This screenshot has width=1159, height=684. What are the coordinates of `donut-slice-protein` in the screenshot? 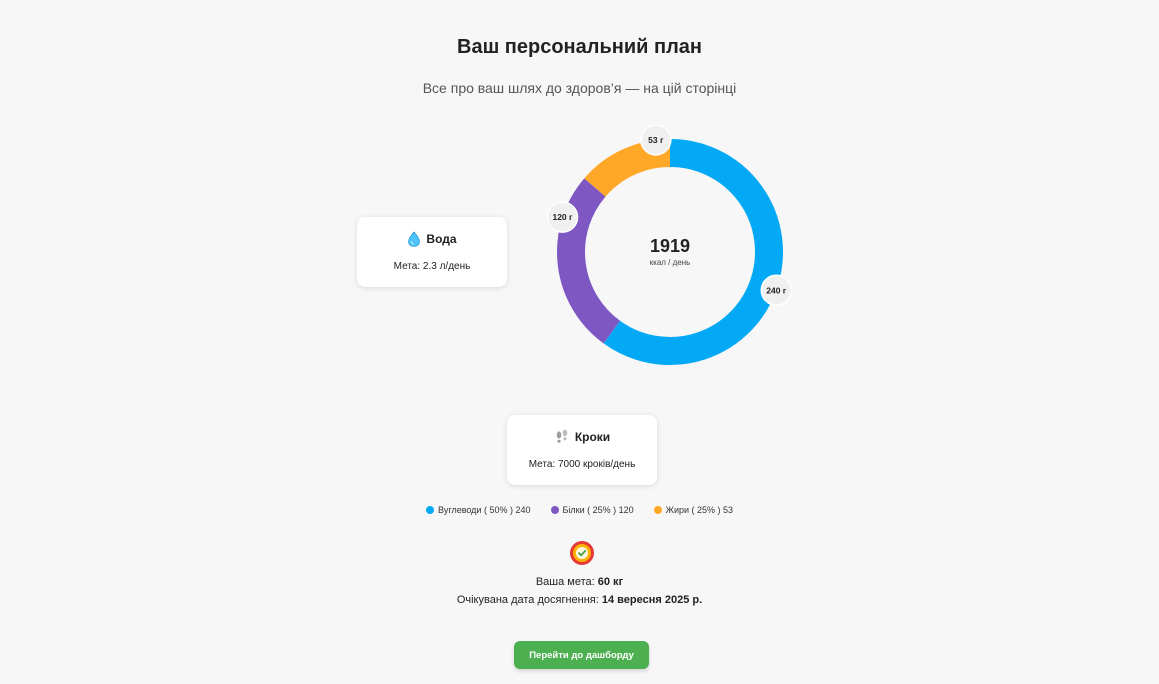 It's located at (589, 261).